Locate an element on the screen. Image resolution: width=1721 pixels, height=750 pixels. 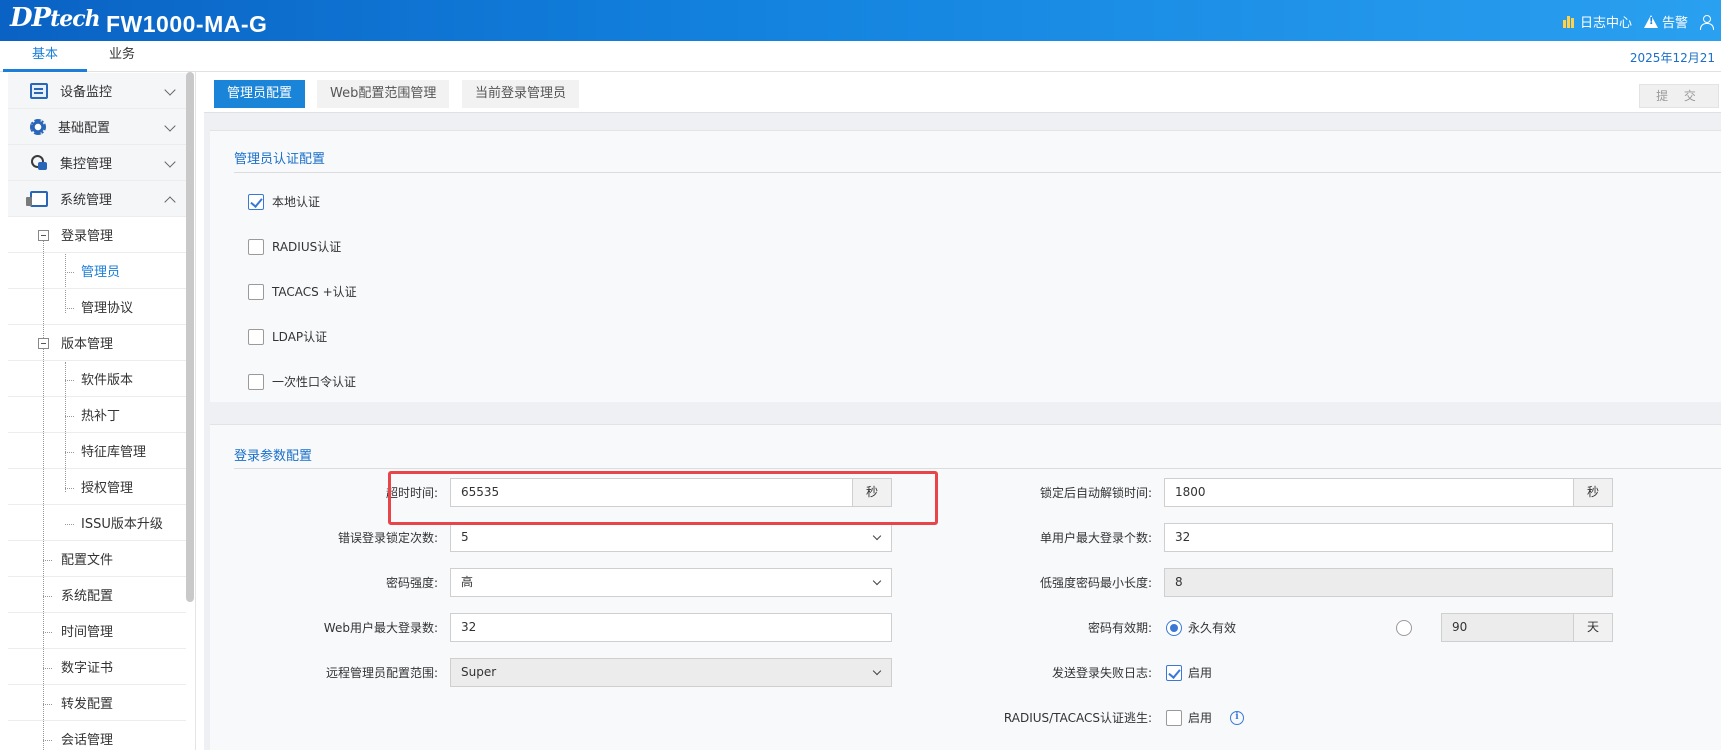
ldap-auth-option: LDAP认证 is located at coordinates (287, 336).